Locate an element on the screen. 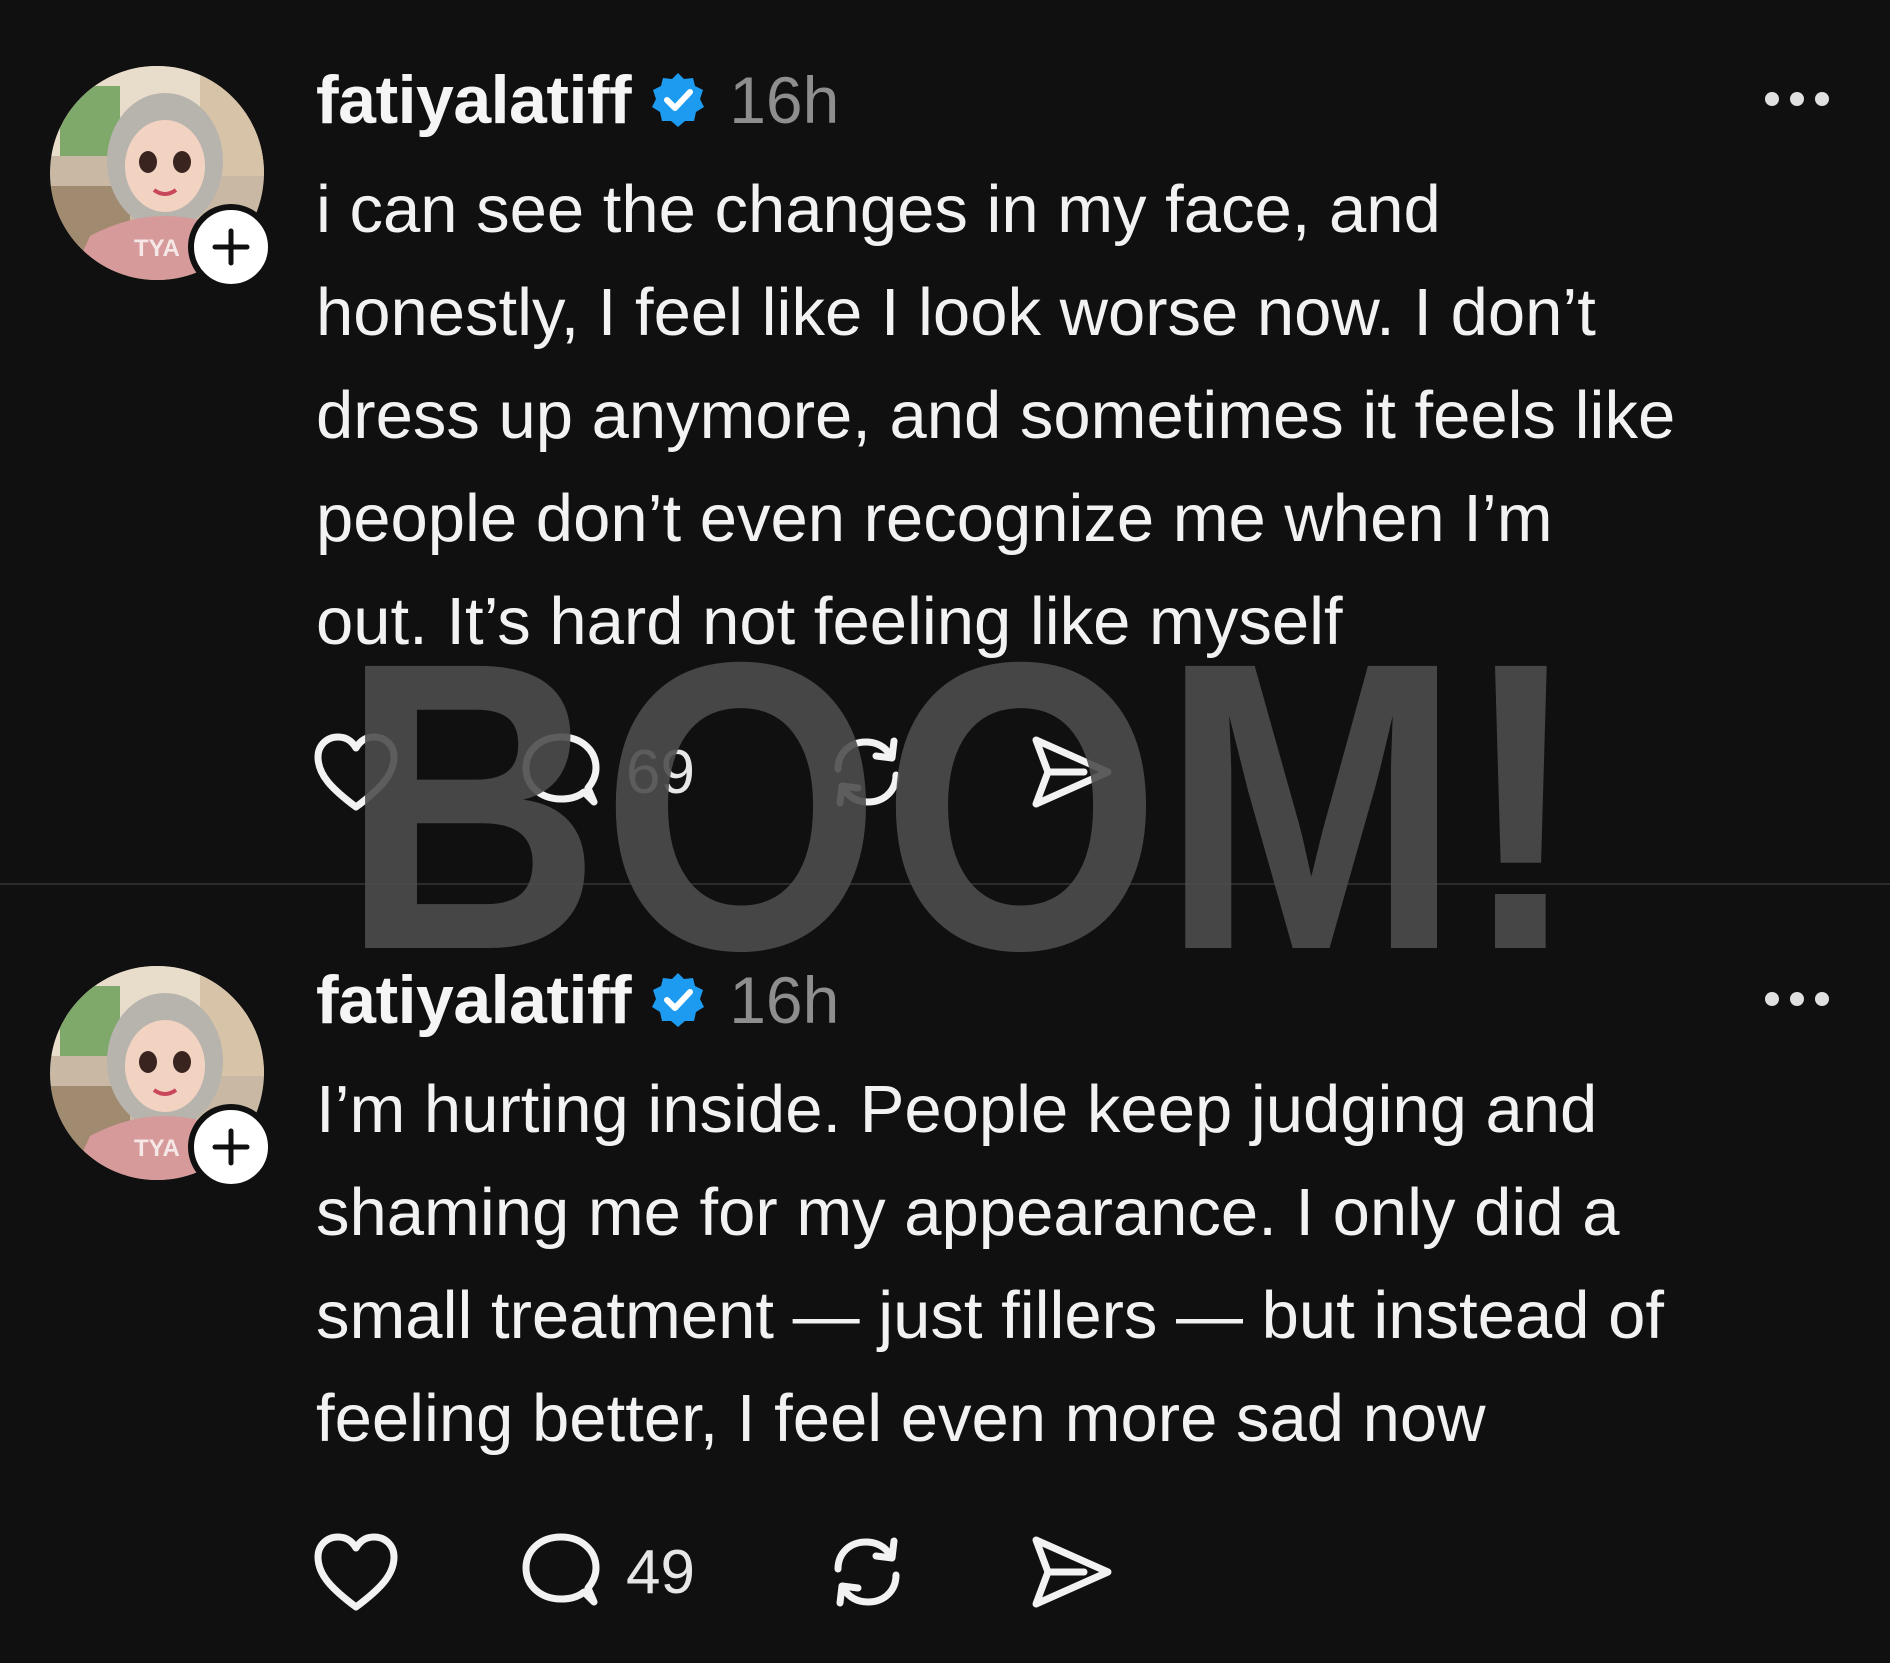 Image resolution: width=1890 pixels, height=1663 pixels. comment-count: 49 is located at coordinates (660, 1572).